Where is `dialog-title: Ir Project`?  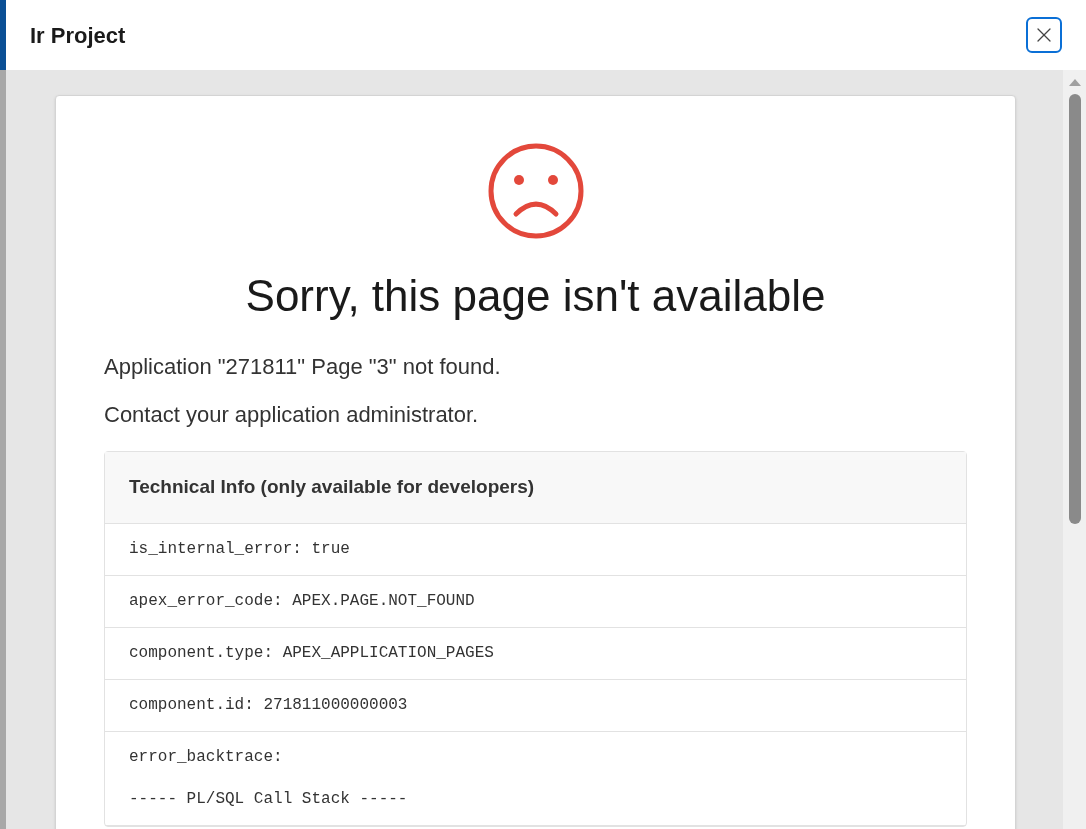 dialog-title: Ir Project is located at coordinates (78, 35).